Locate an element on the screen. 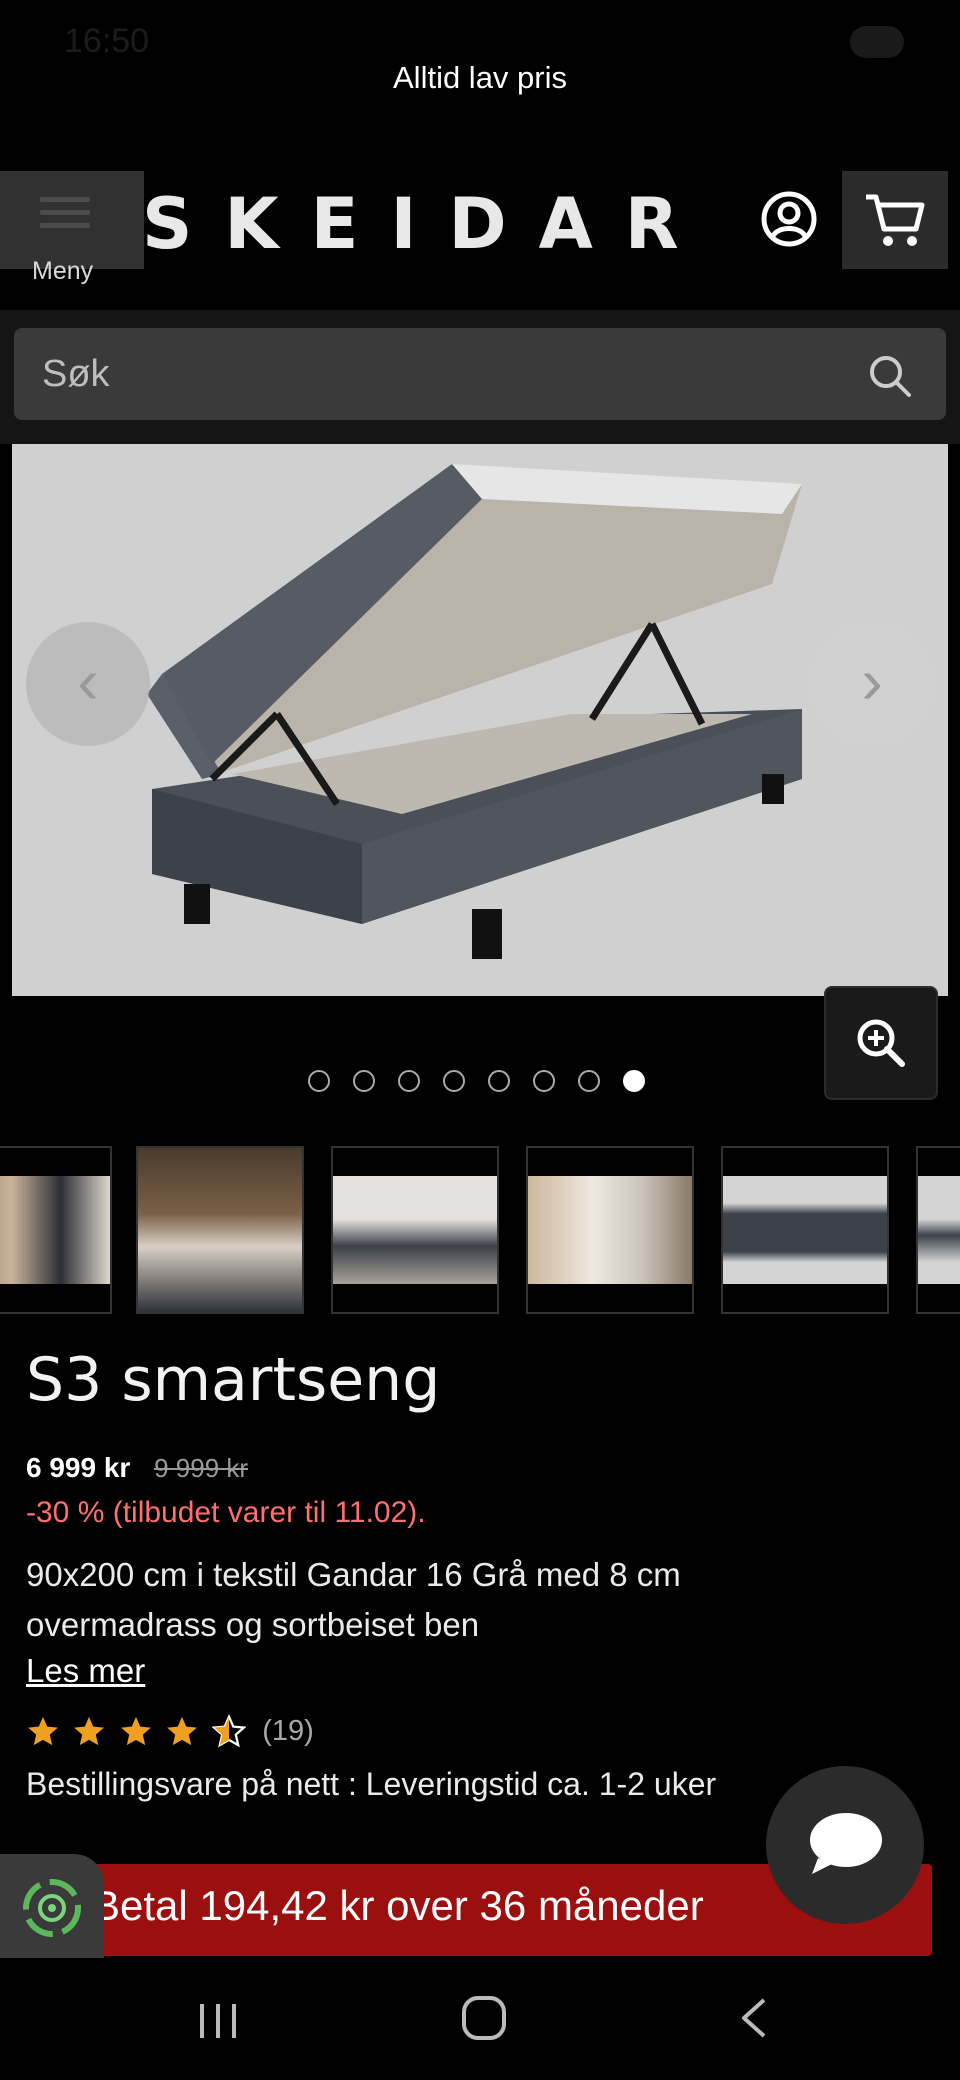 The height and width of the screenshot is (2080, 960). promo-banner: Alltid lav pris is located at coordinates (480, 77).